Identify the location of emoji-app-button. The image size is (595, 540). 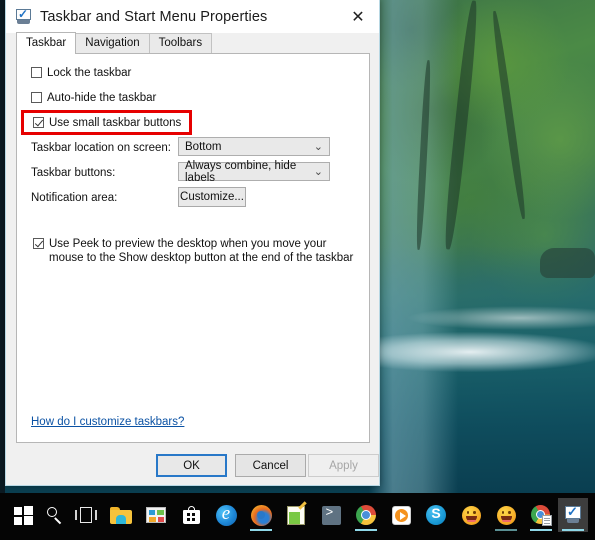
(471, 515).